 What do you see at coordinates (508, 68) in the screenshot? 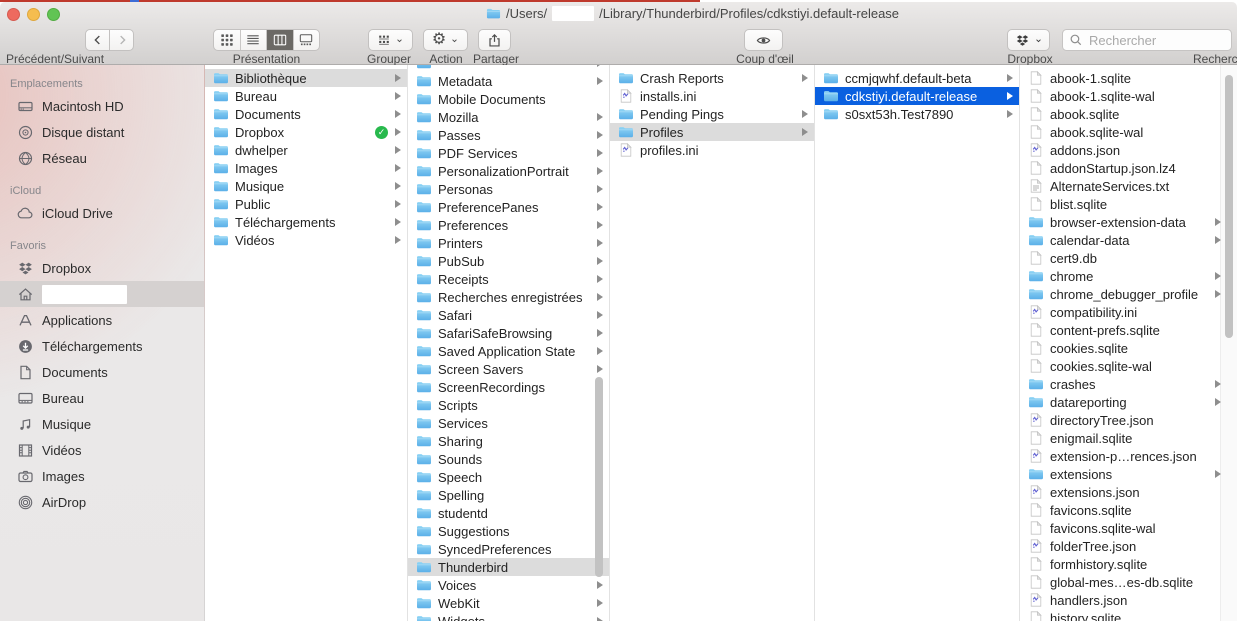
I see `file-row` at bounding box center [508, 68].